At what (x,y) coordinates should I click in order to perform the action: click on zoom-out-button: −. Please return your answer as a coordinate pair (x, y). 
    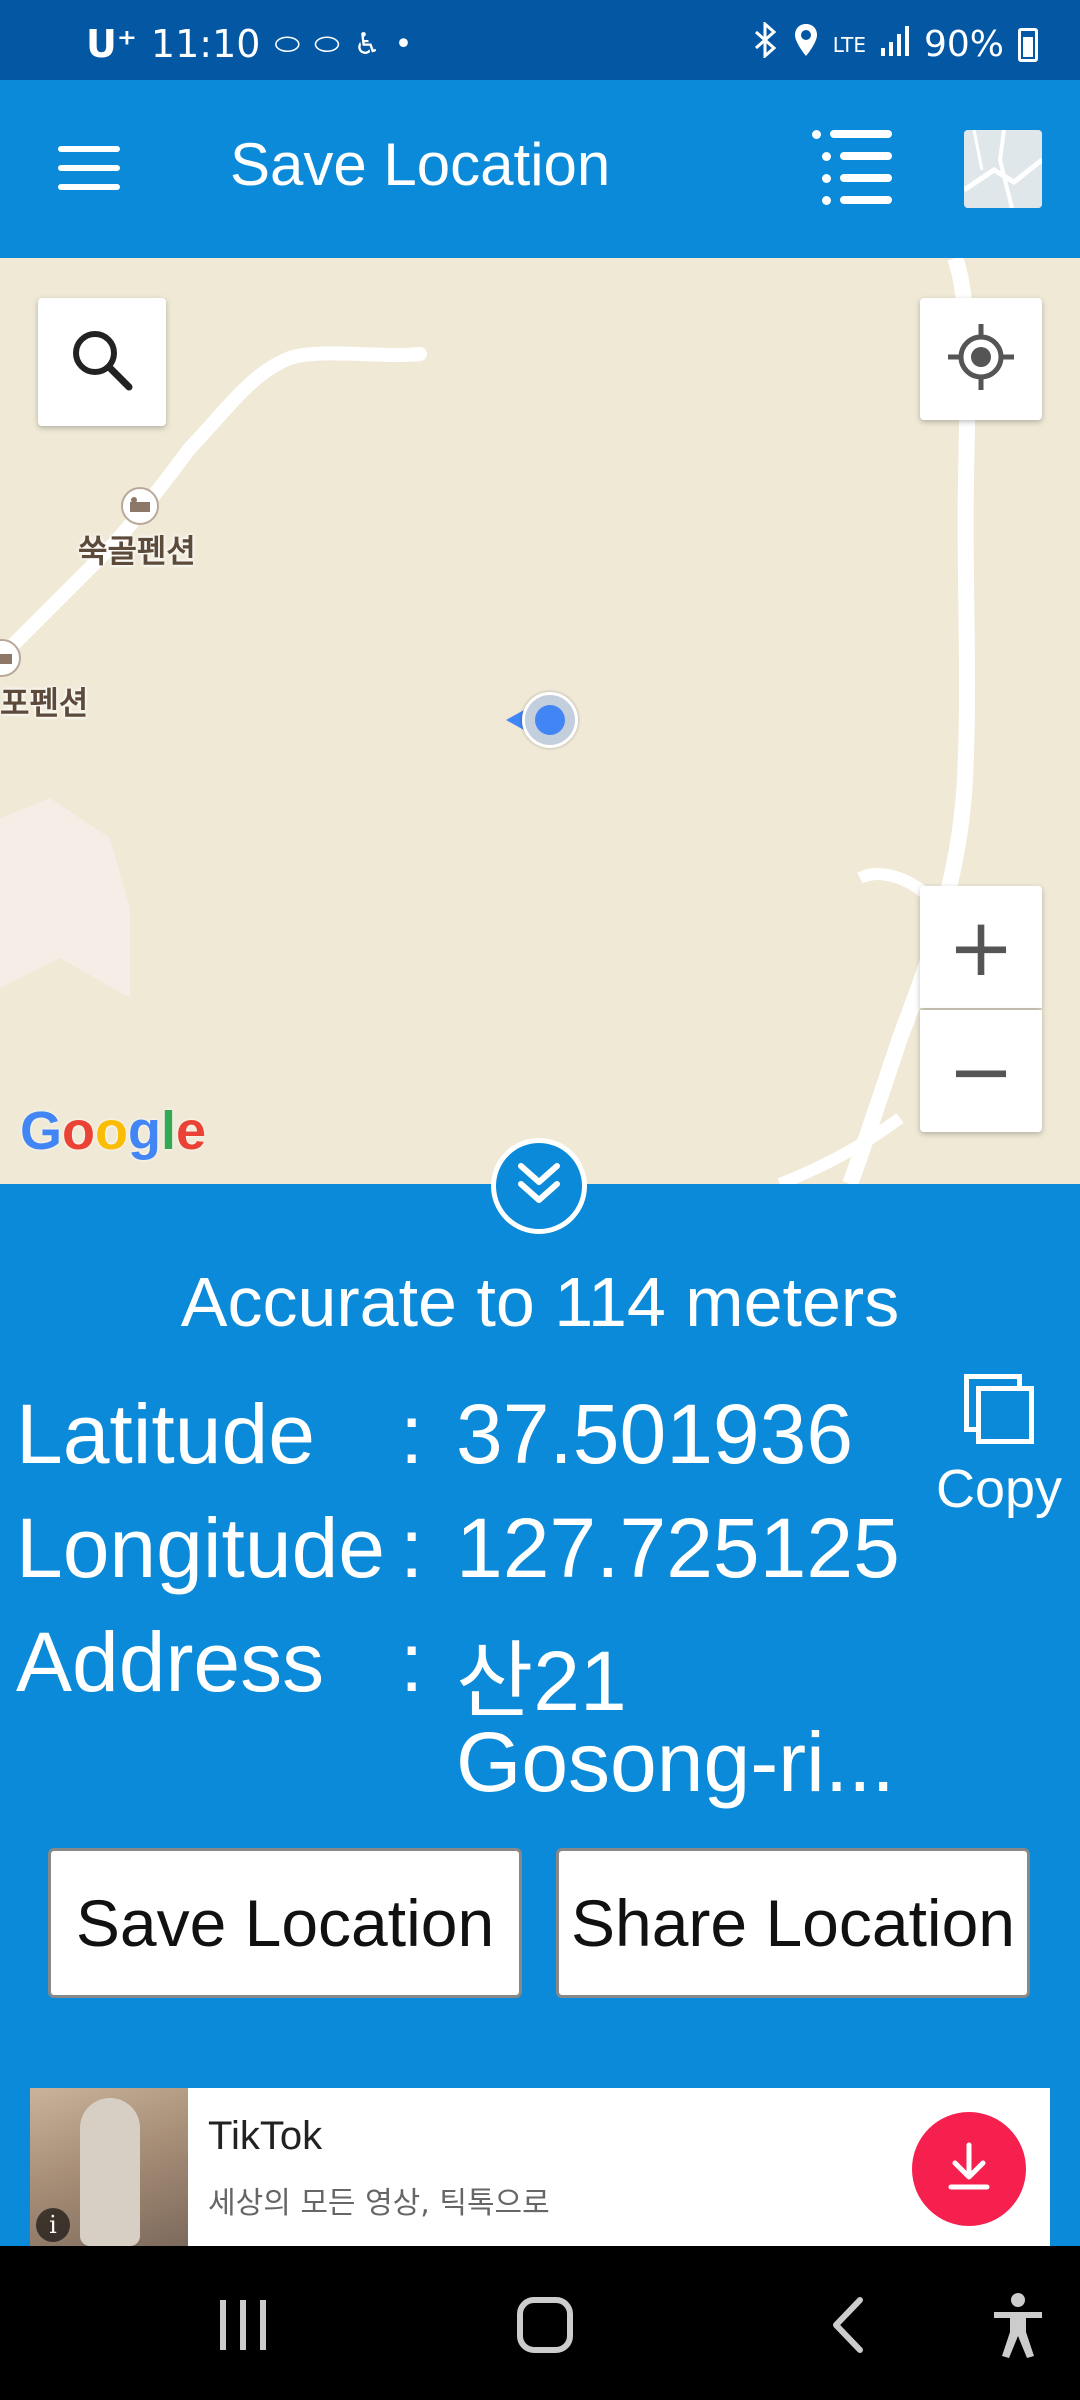
    Looking at the image, I should click on (981, 1071).